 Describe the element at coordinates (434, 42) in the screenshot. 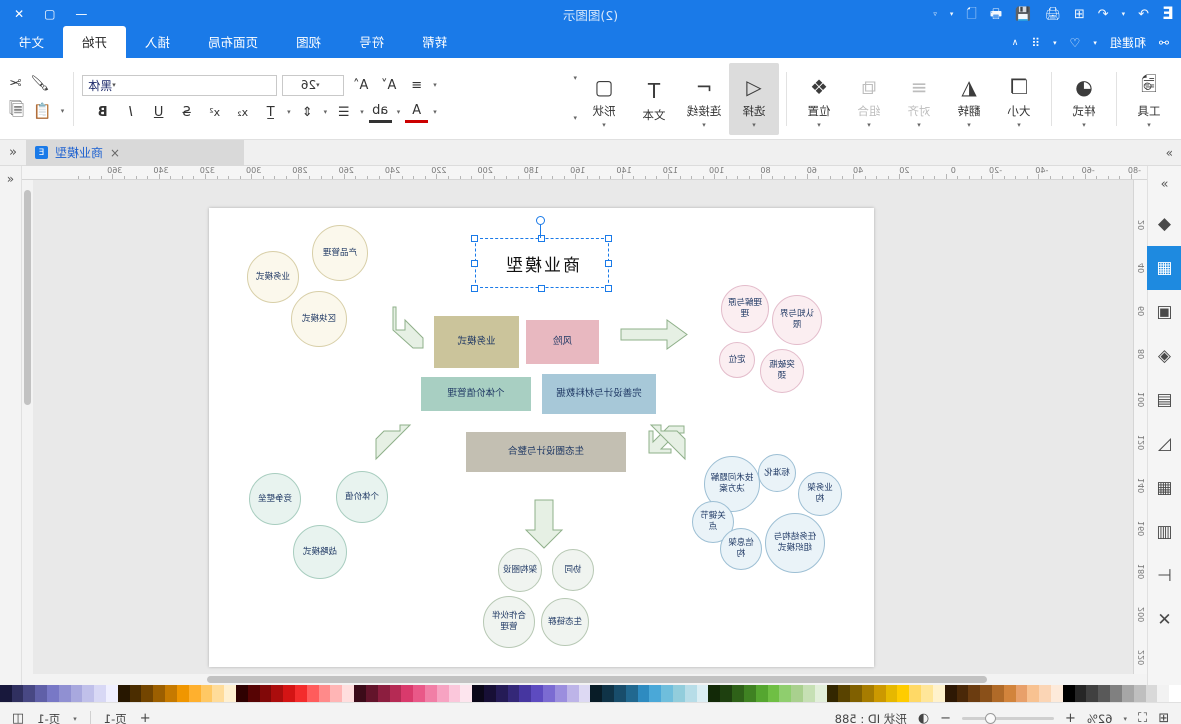

I see `tab-help: 转帮` at that location.